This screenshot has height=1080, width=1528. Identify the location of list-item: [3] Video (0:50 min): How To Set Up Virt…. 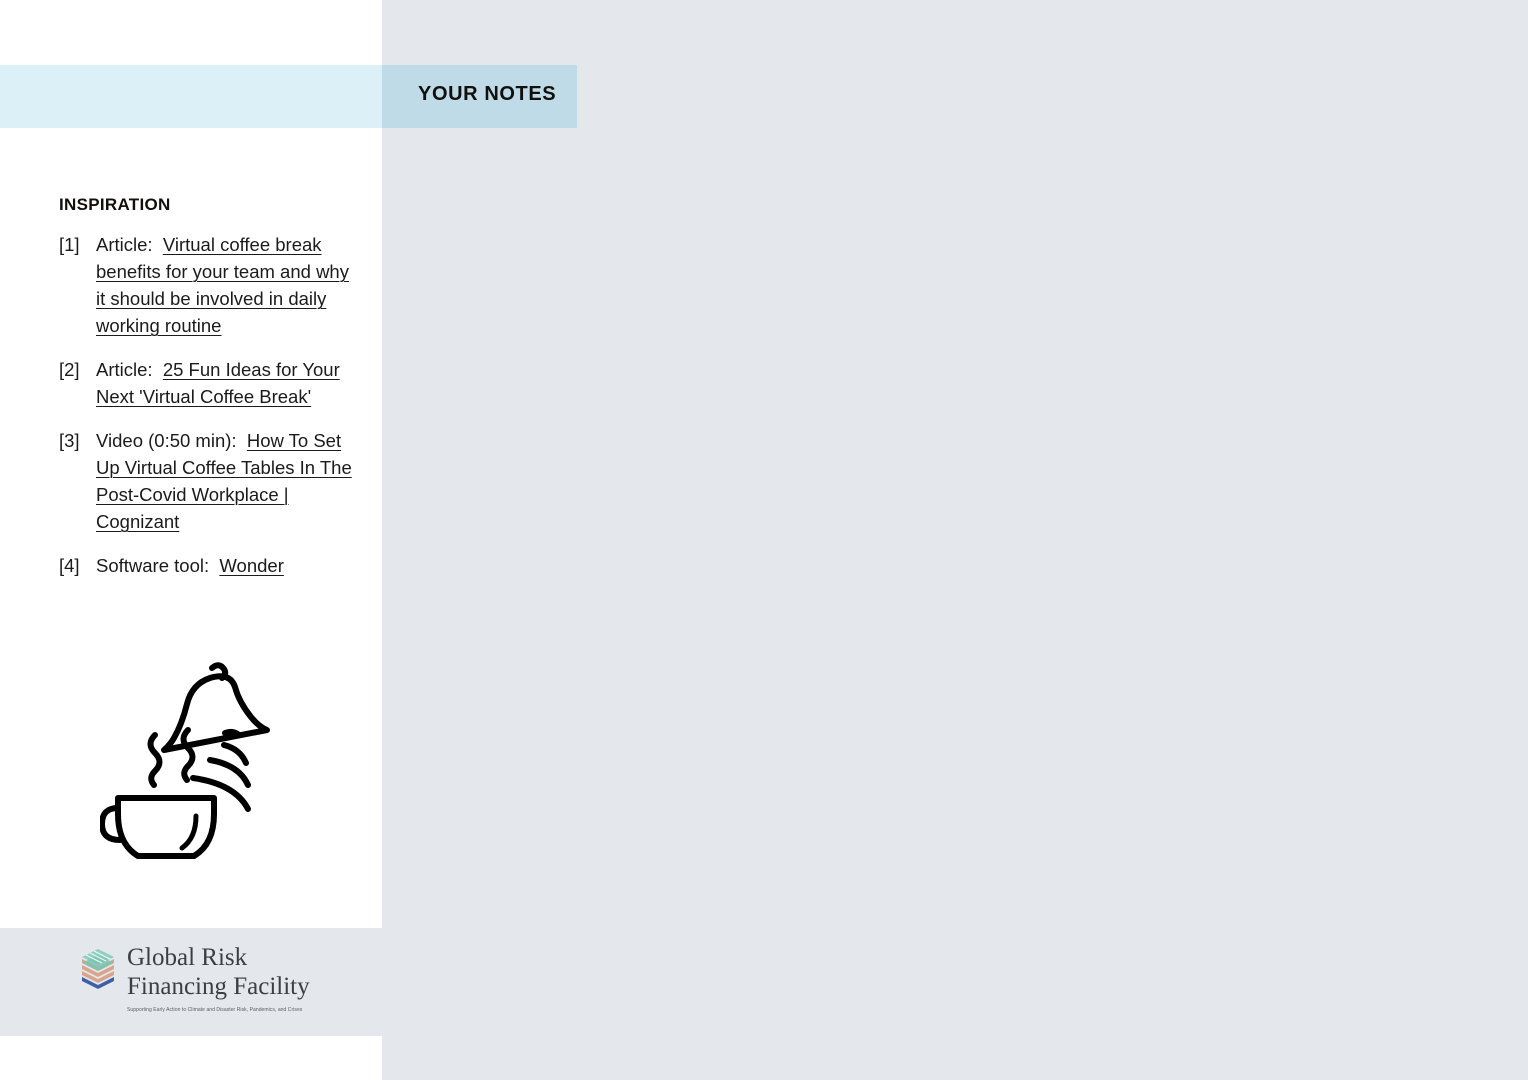
(209, 481).